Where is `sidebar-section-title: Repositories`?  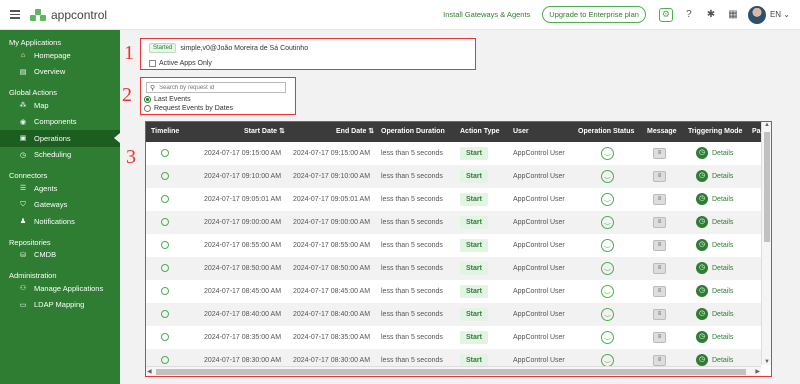
sidebar-section-title: Repositories is located at coordinates (30, 242).